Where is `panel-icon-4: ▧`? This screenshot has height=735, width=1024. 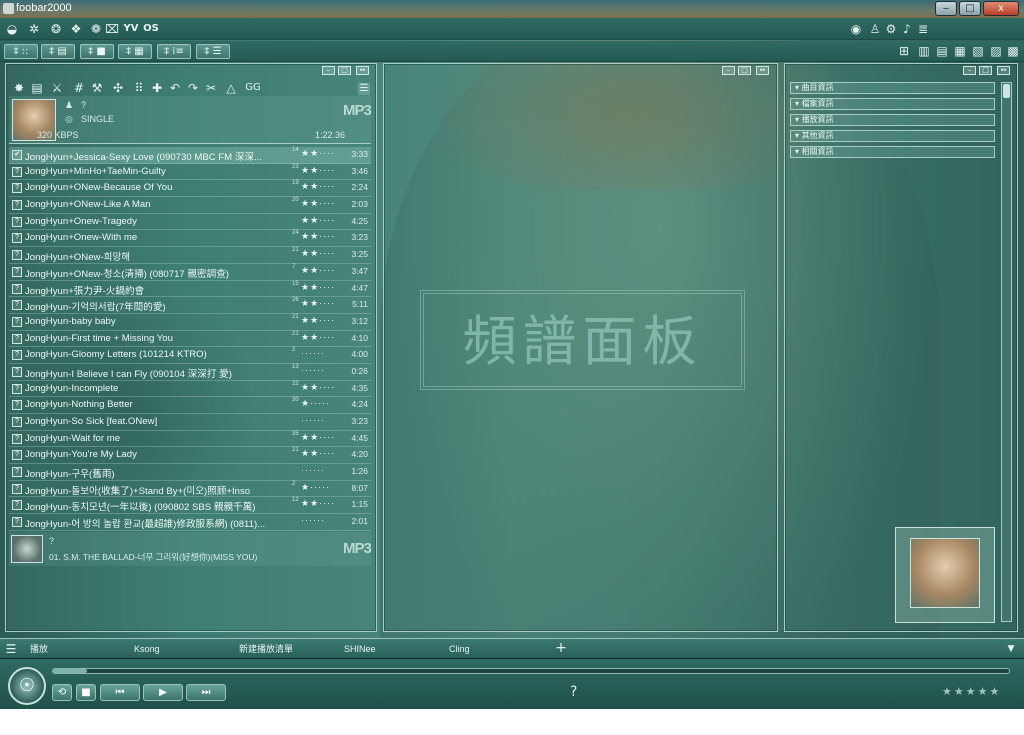 panel-icon-4: ▧ is located at coordinates (978, 51).